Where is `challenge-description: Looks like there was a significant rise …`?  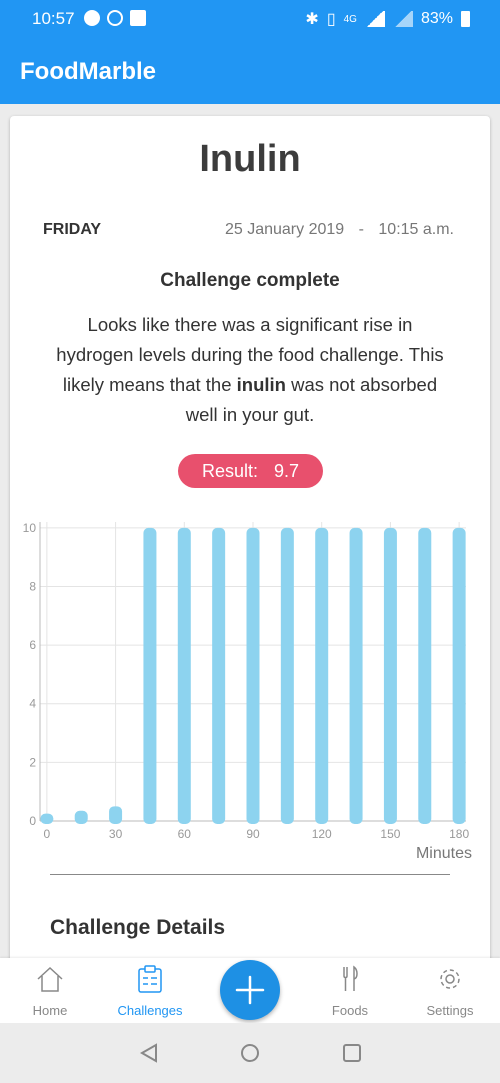
challenge-description: Looks like there was a significant rise … is located at coordinates (250, 370).